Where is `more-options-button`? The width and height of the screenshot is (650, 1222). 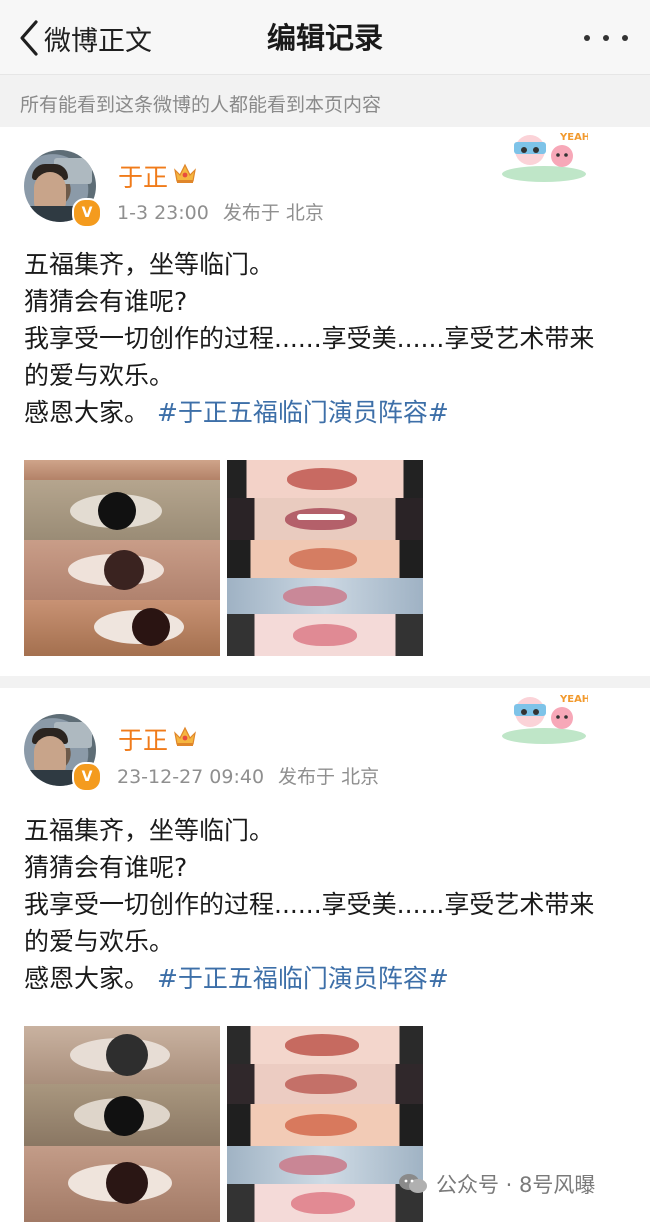 more-options-button is located at coordinates (606, 38).